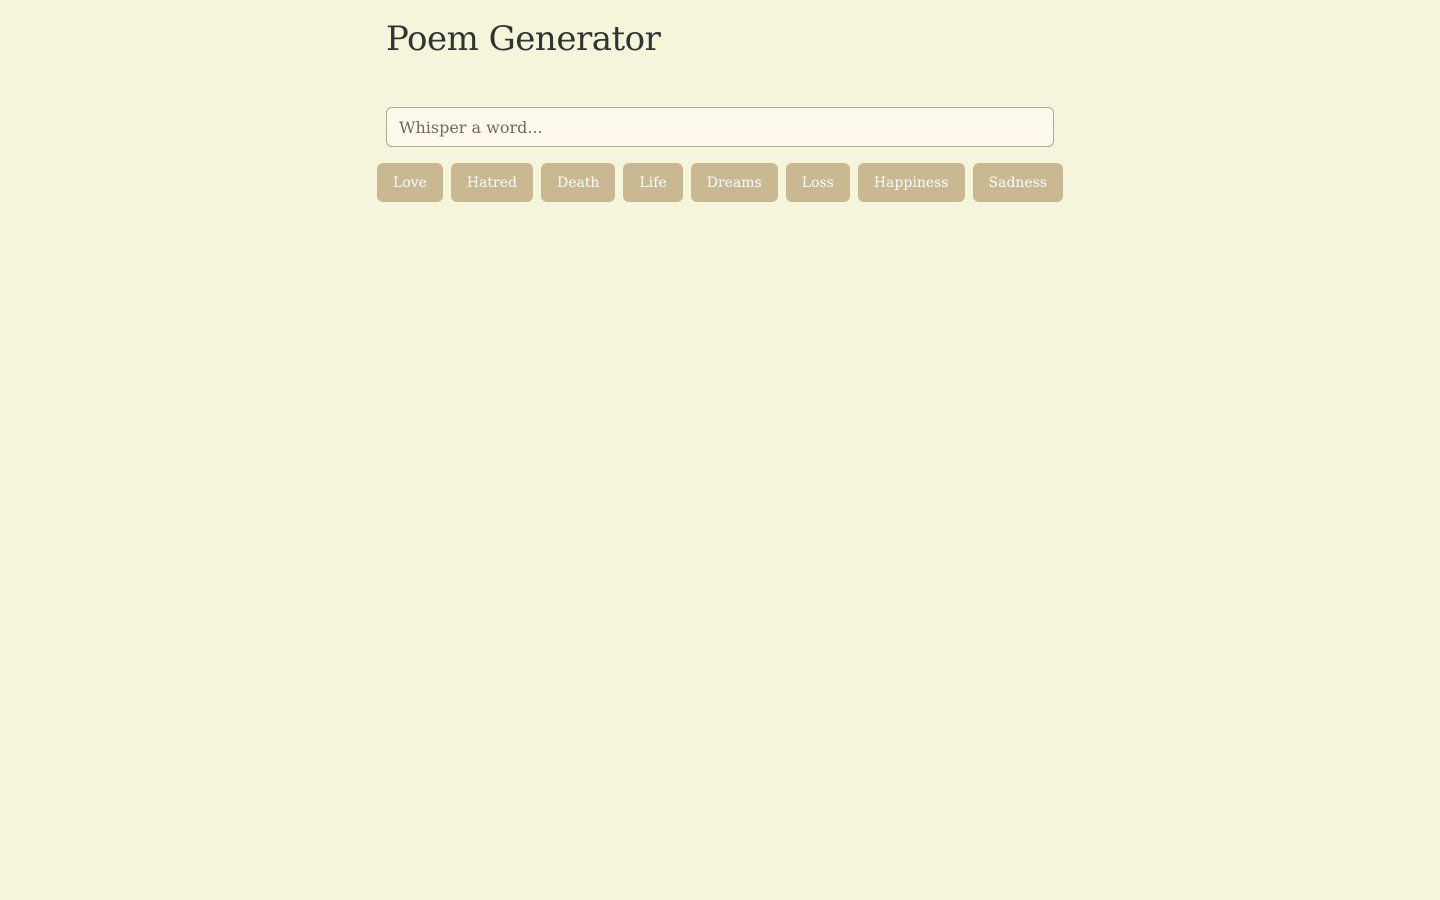 The image size is (1440, 900). I want to click on page-title: Poem Generator, so click(523, 39).